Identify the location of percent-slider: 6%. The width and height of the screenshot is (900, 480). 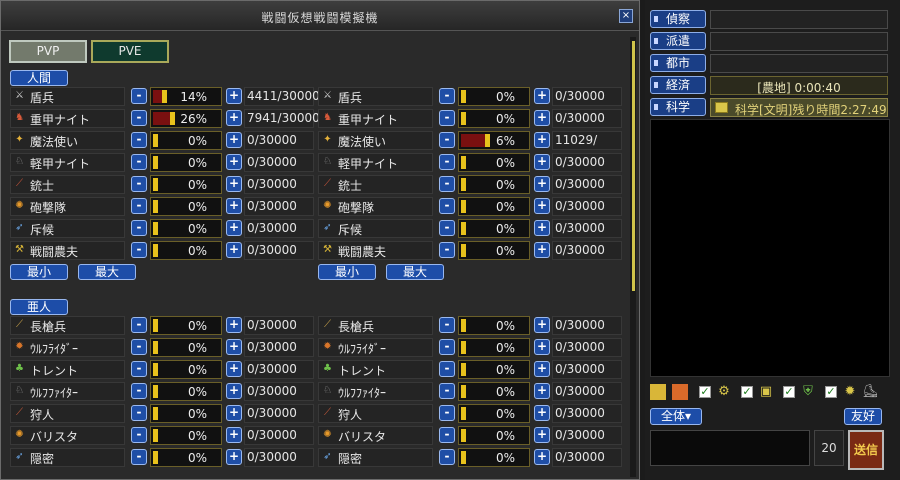
(494, 140).